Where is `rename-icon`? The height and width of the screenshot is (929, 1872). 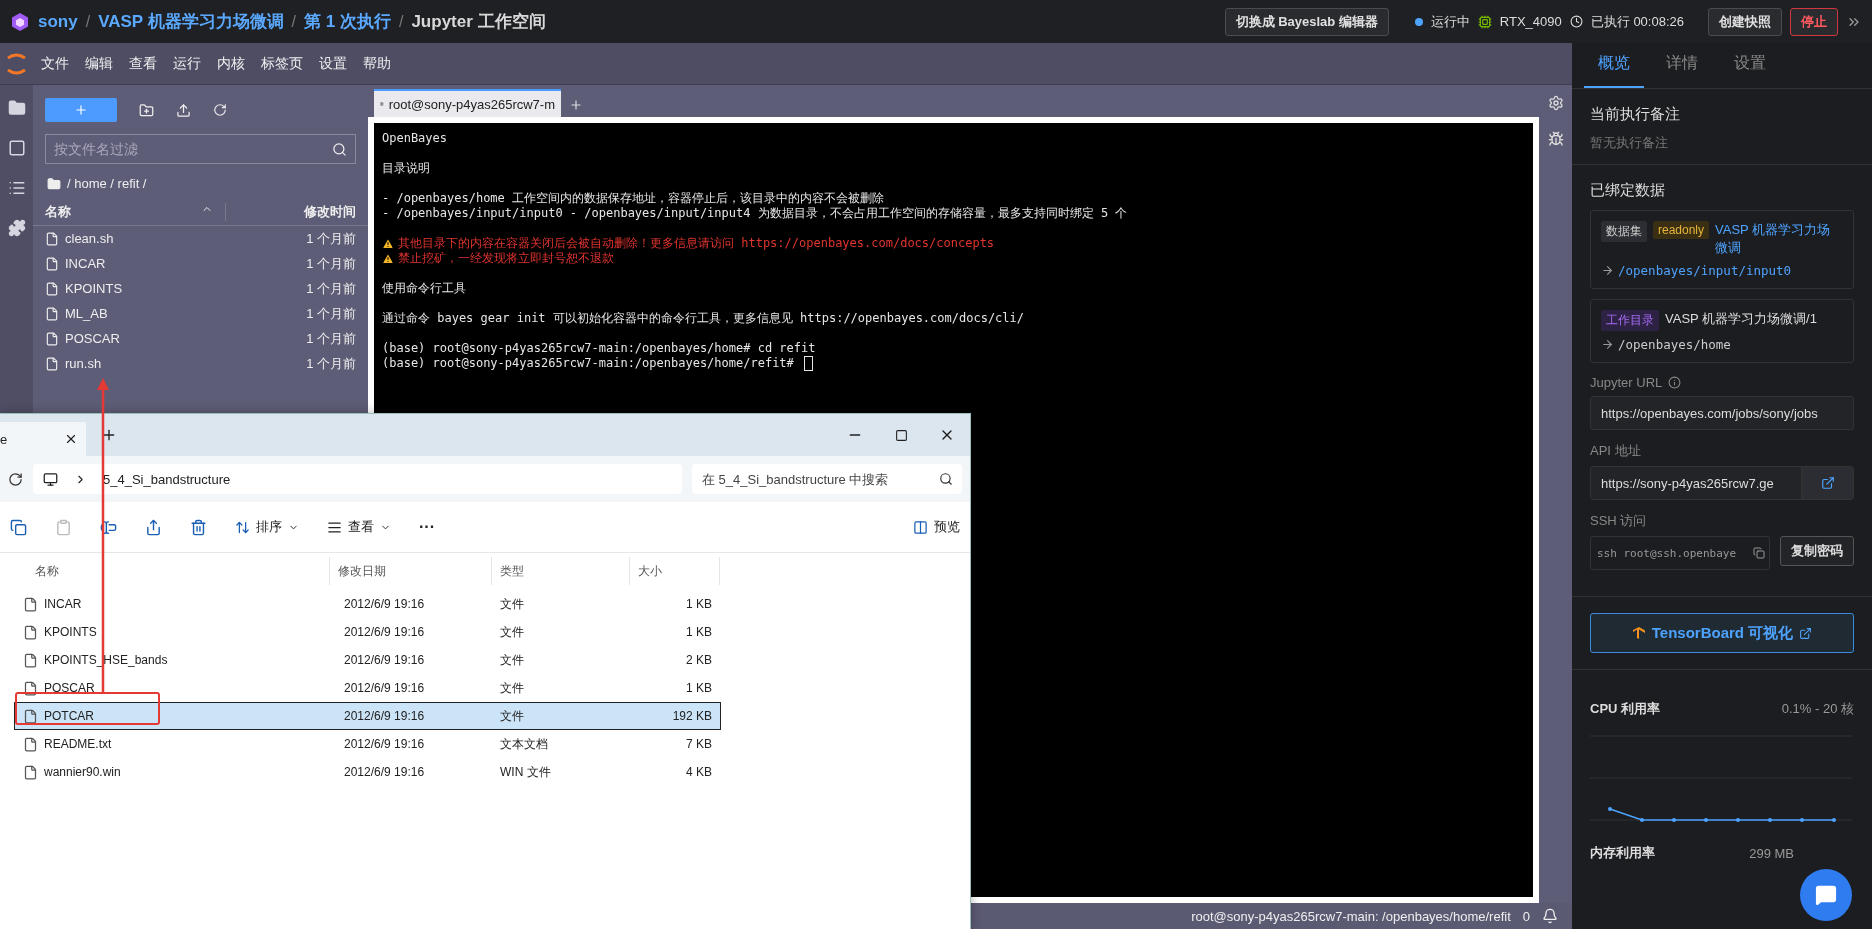
rename-icon is located at coordinates (108, 527).